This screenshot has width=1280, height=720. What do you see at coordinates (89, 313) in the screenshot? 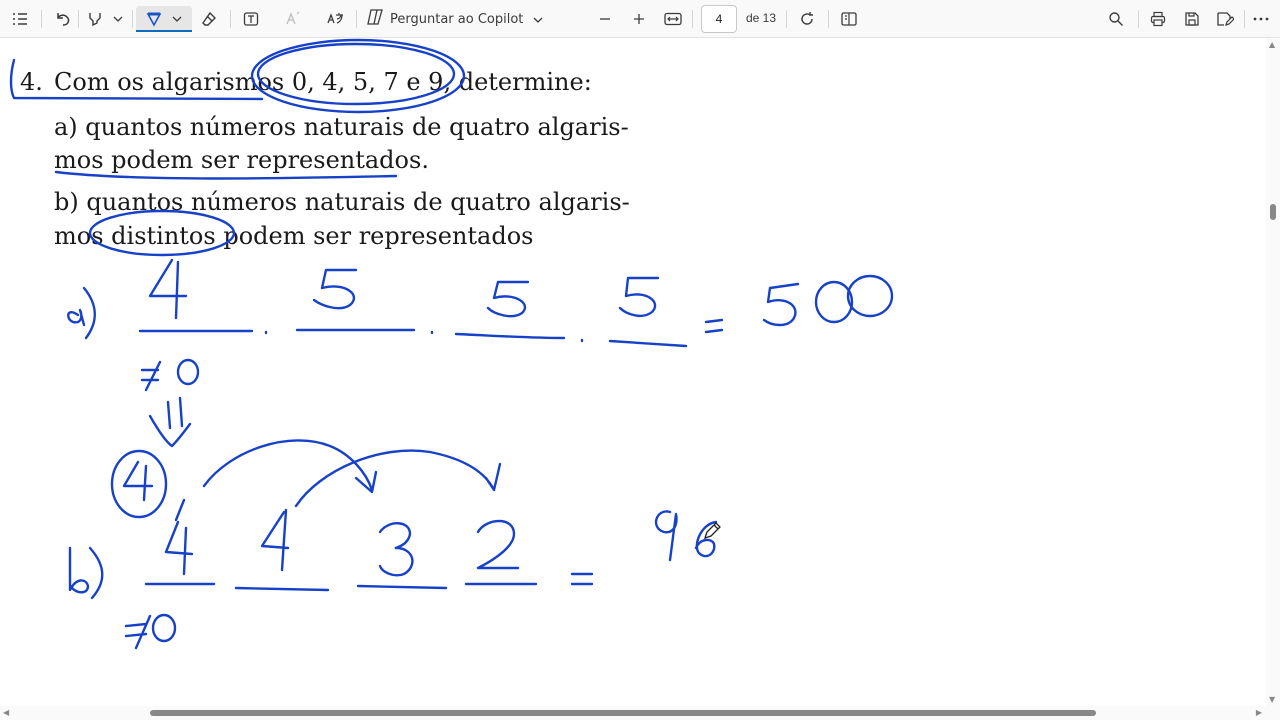
I see `ink-paren-a` at bounding box center [89, 313].